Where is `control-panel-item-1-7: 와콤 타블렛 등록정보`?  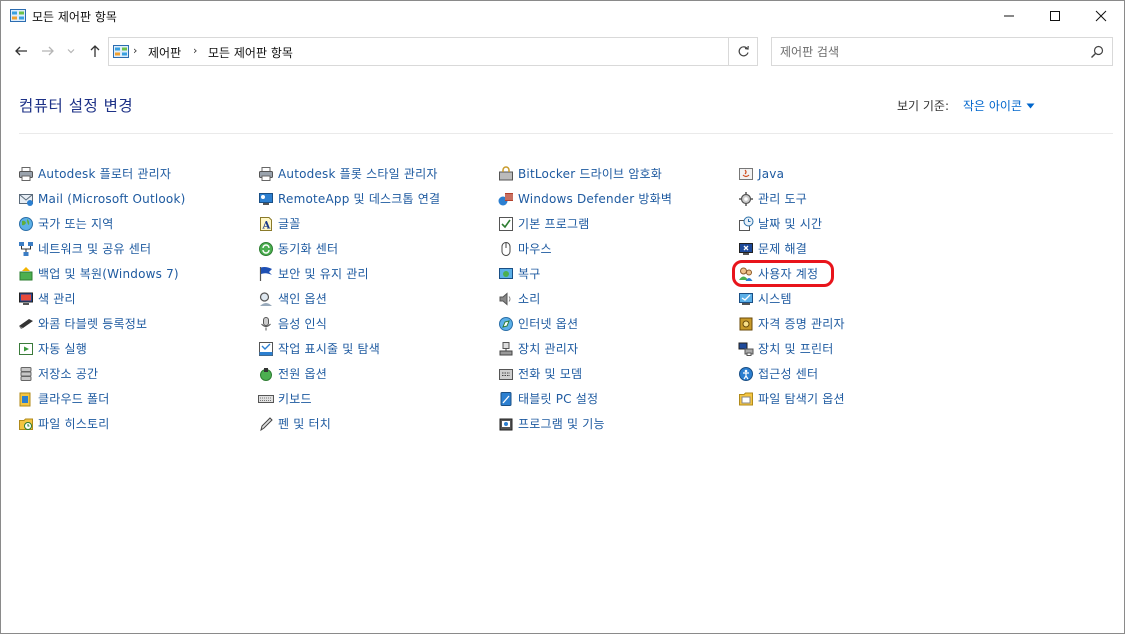 control-panel-item-1-7: 와콤 타블렛 등록정보 is located at coordinates (133, 323).